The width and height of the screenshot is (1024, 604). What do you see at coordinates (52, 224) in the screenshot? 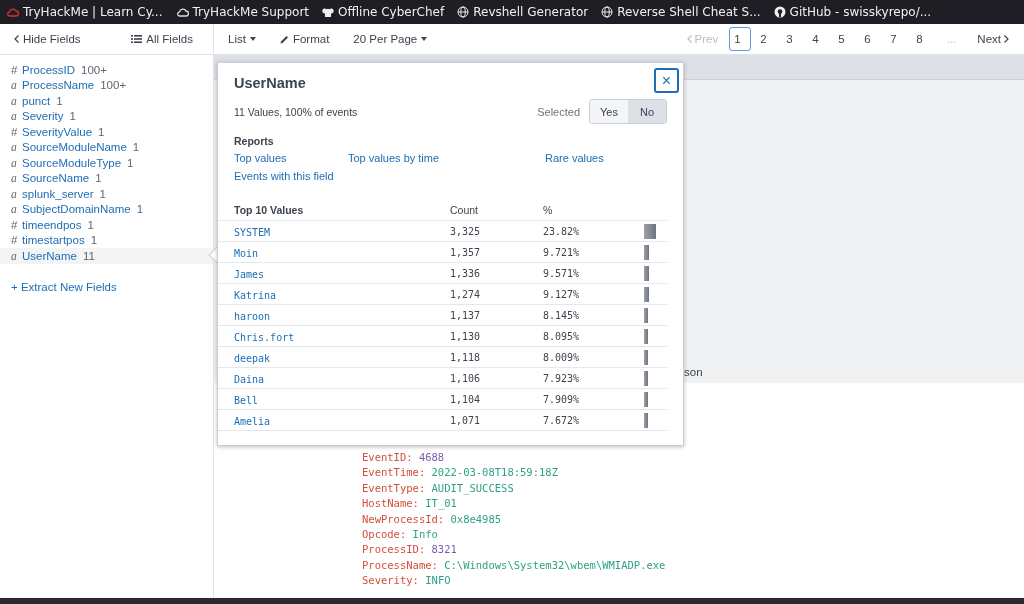
I see `field-name: timeendpos` at bounding box center [52, 224].